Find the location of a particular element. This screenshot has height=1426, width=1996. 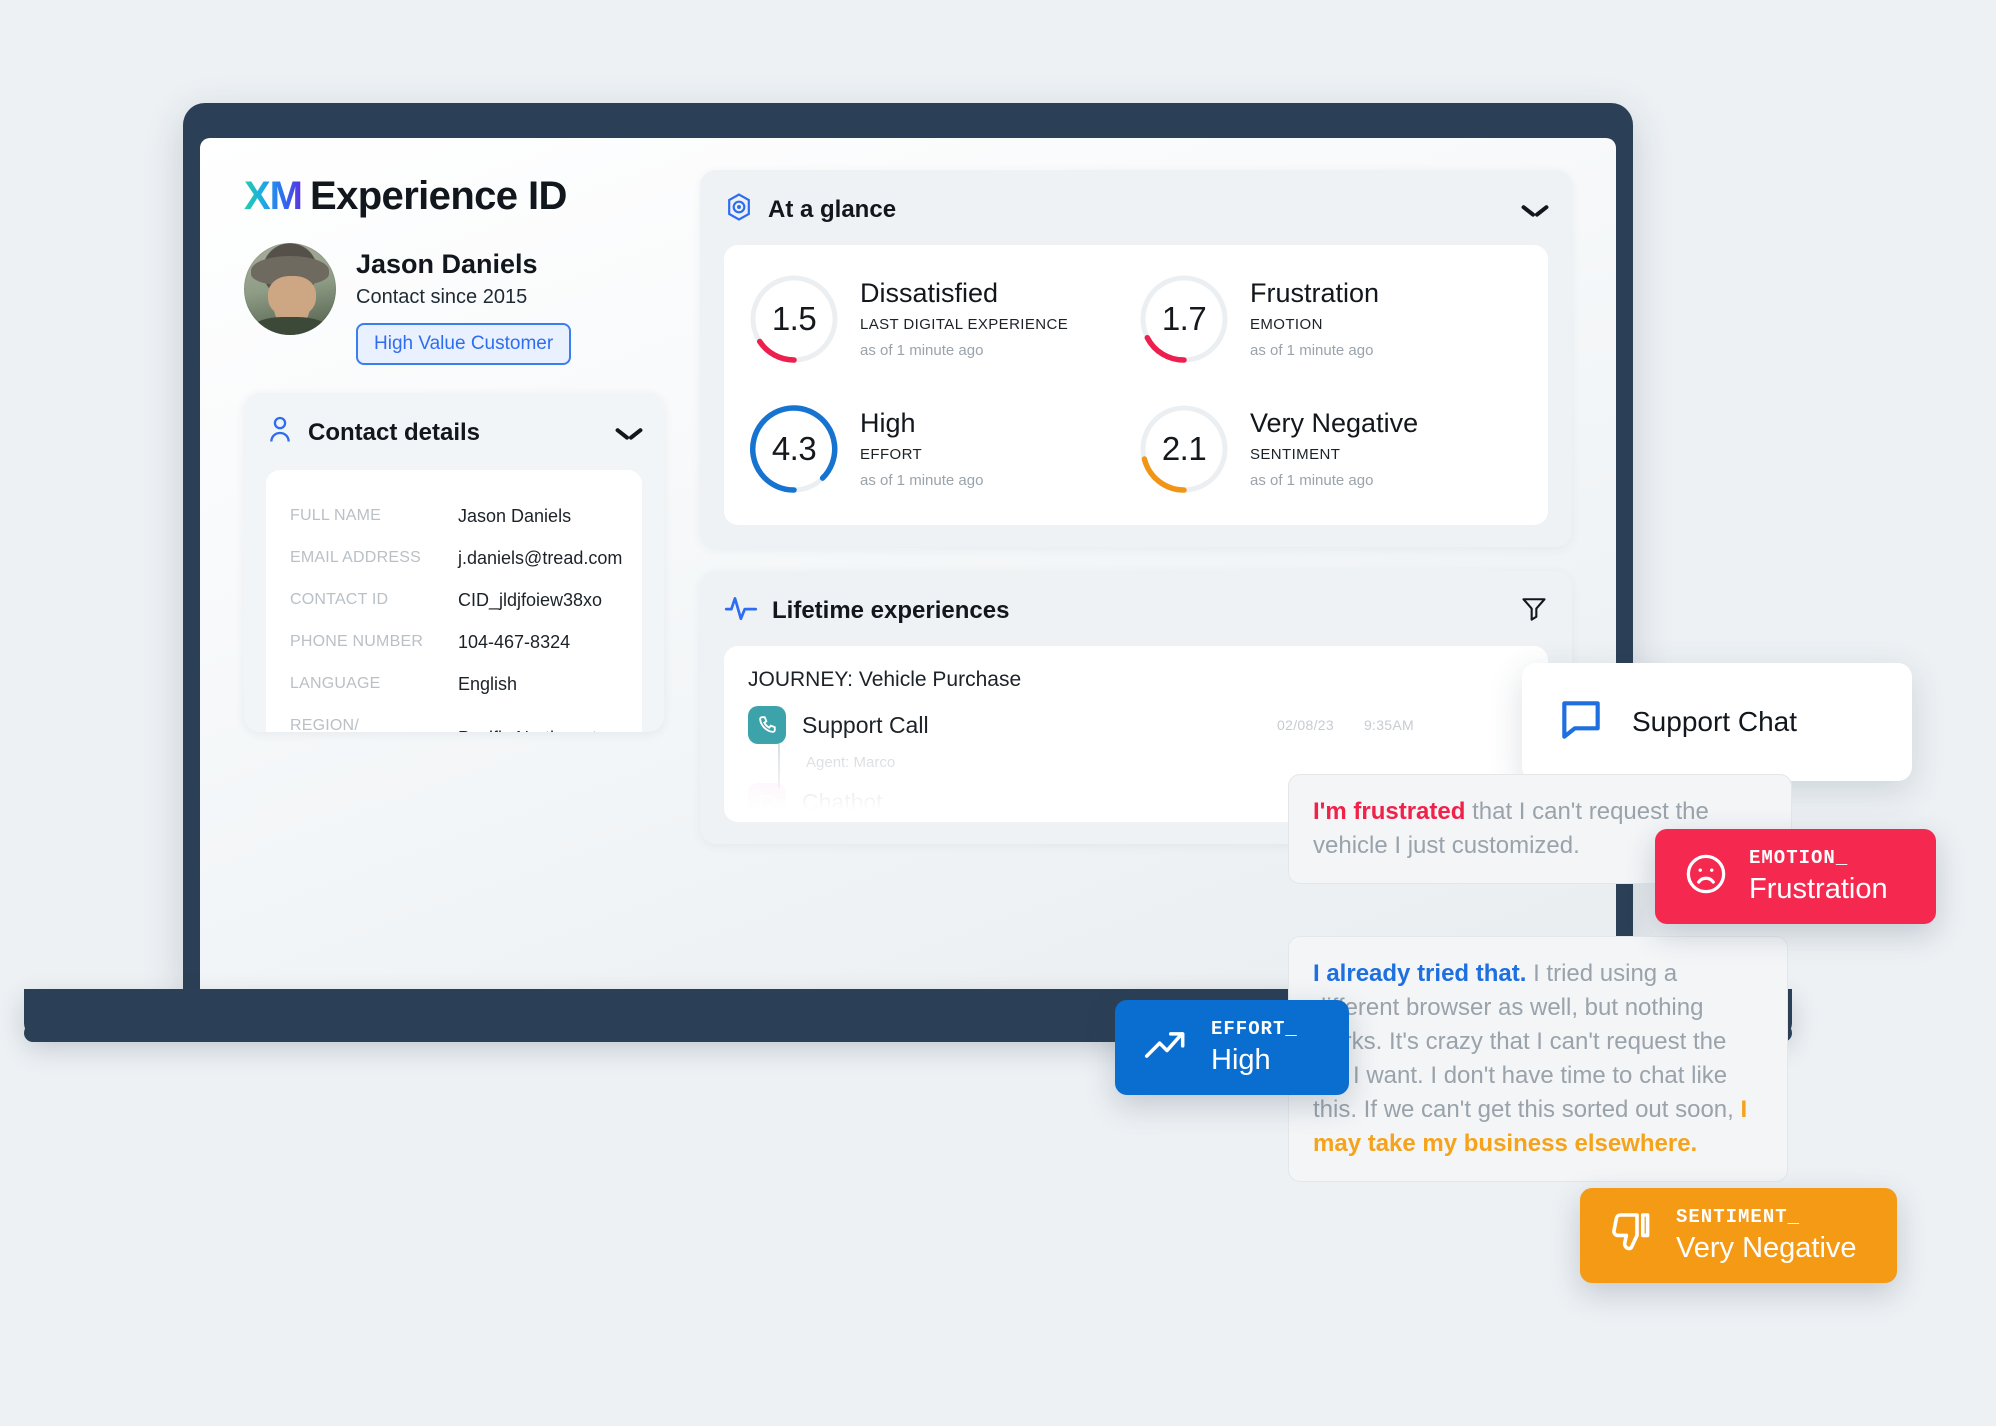

detail-value: Pacific Northwest, USA is located at coordinates (538, 724).